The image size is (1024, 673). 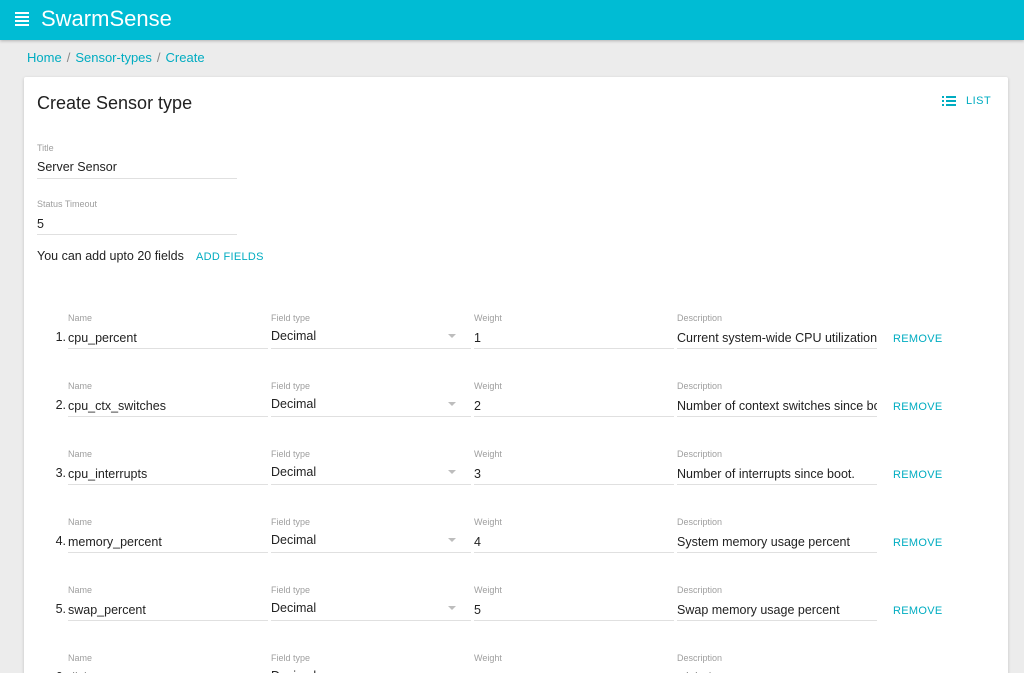 I want to click on breadcrumb-home: Home, so click(x=44, y=57).